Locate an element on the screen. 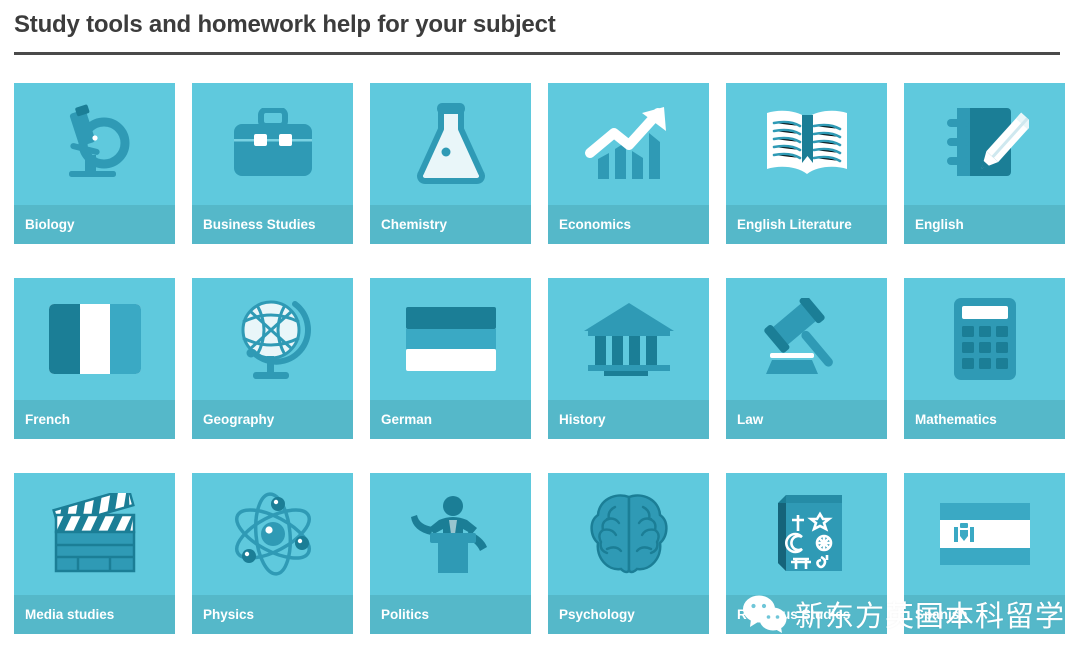 The image size is (1080, 663). subject-tile: Biology is located at coordinates (94, 163).